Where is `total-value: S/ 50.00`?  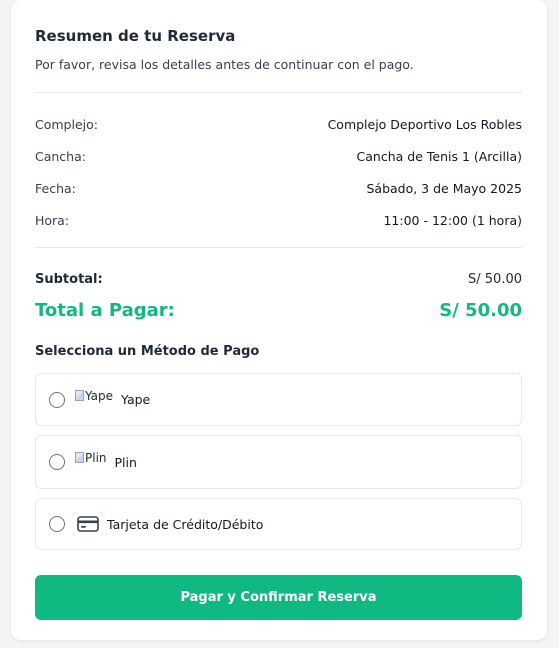 total-value: S/ 50.00 is located at coordinates (480, 310).